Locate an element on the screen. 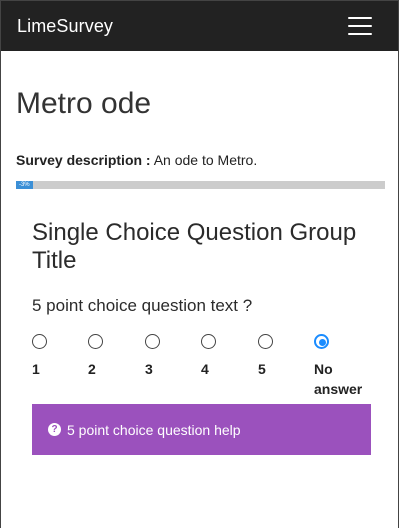  choice-label: 2 is located at coordinates (95, 369).